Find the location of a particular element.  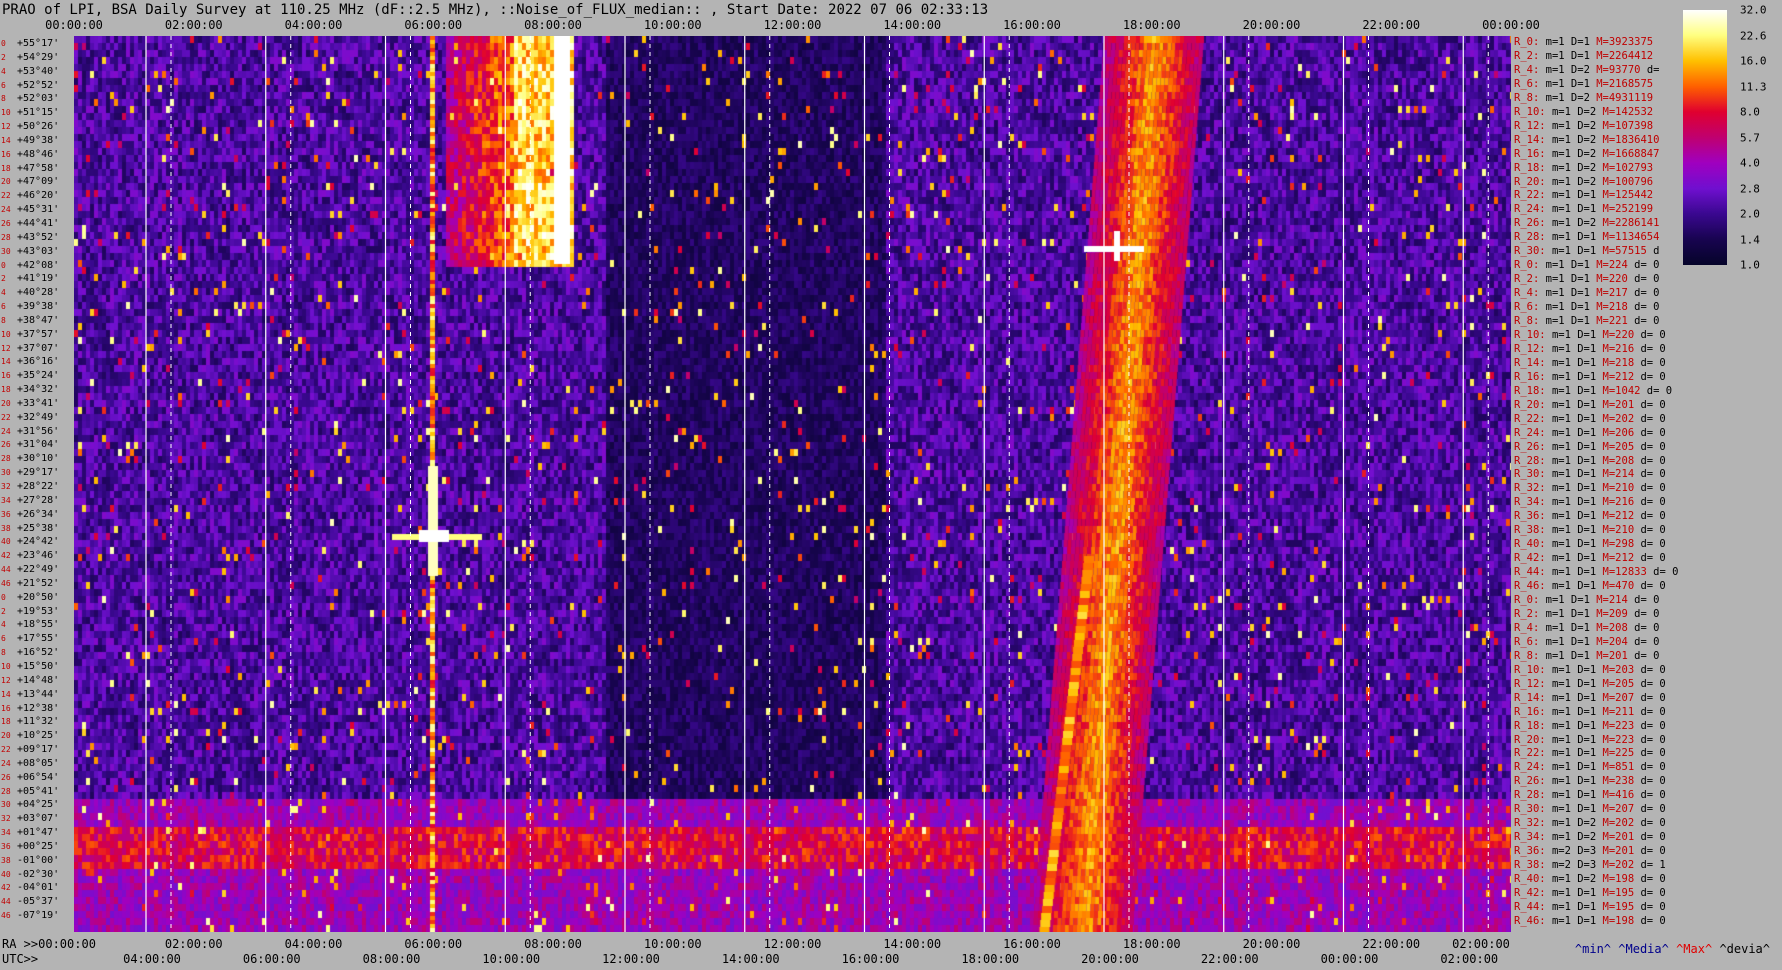

beam-index: 2 is located at coordinates (3, 611).